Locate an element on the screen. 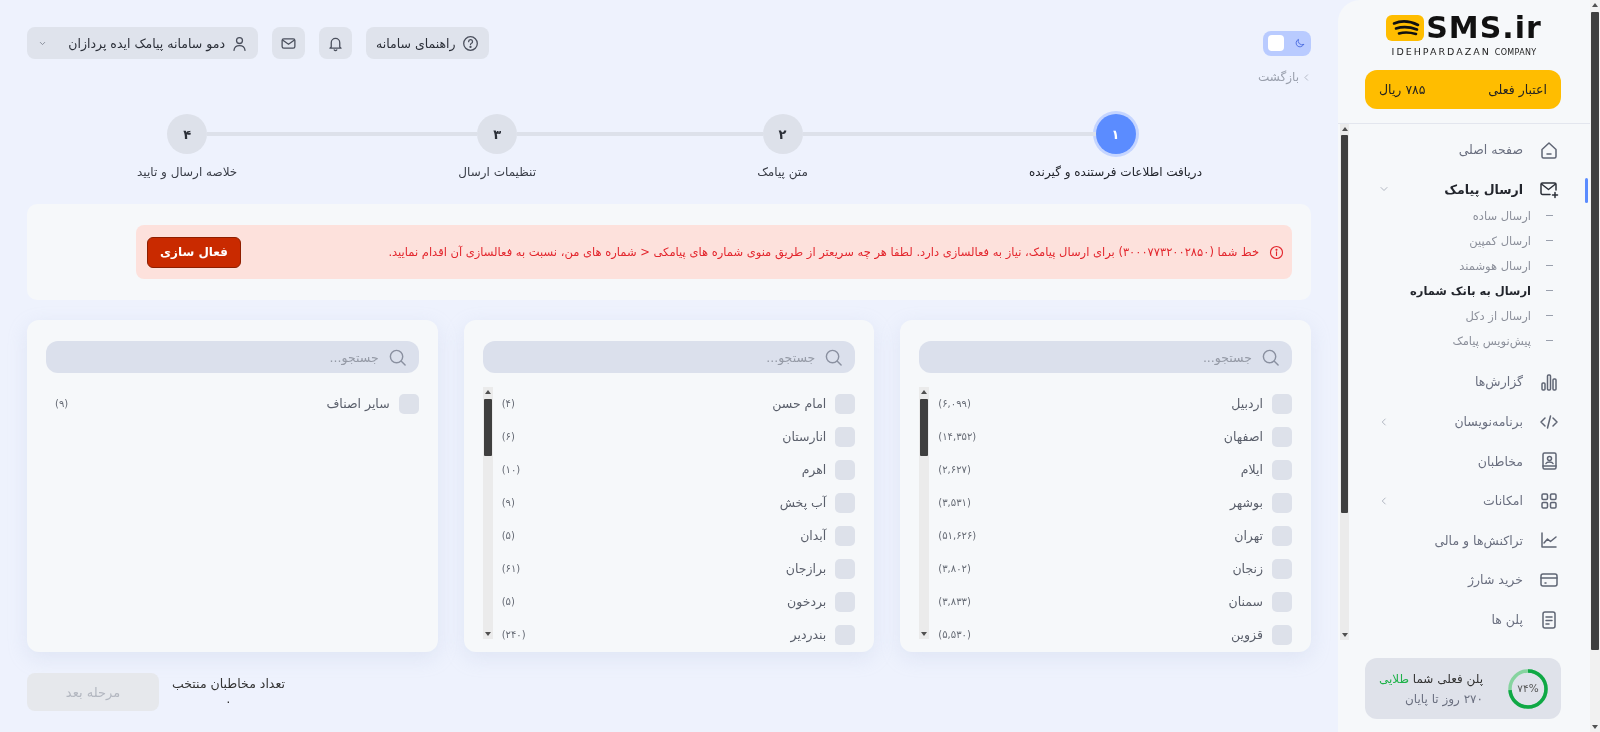 This screenshot has width=1600, height=732. notifications-button is located at coordinates (335, 43).